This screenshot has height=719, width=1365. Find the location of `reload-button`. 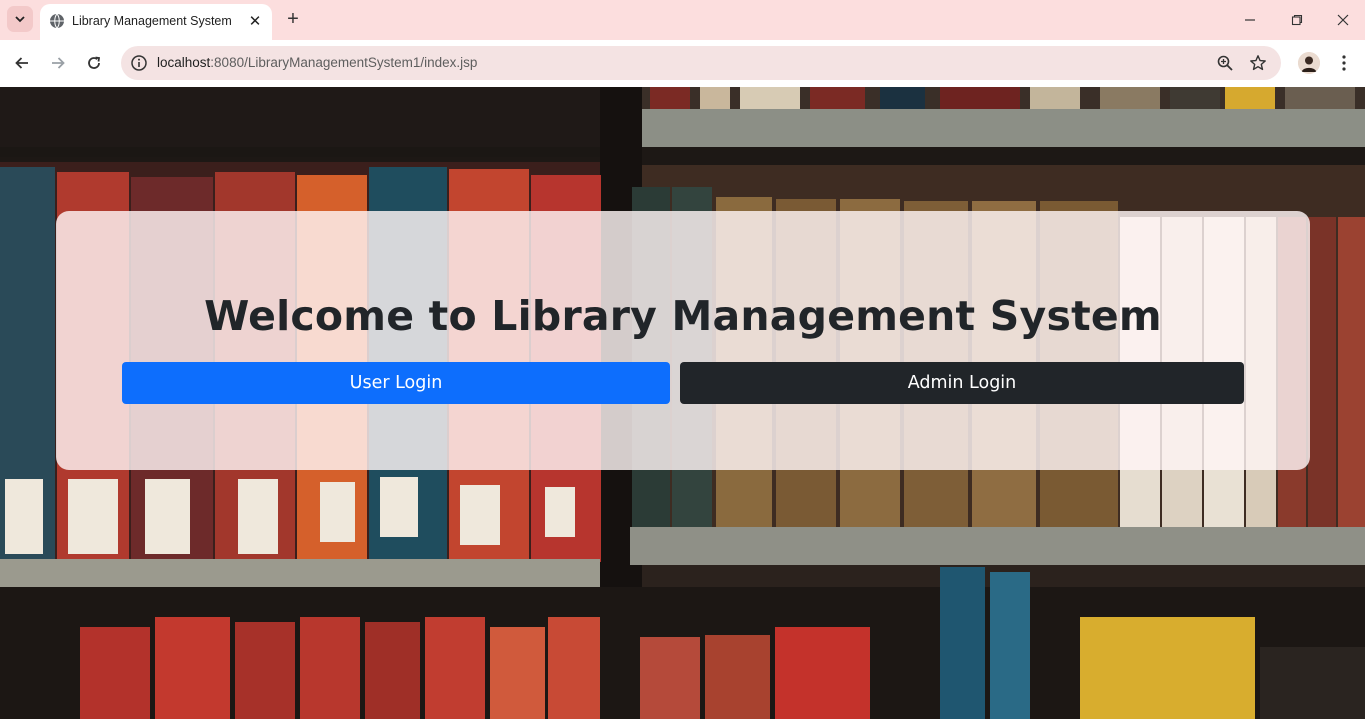

reload-button is located at coordinates (94, 63).